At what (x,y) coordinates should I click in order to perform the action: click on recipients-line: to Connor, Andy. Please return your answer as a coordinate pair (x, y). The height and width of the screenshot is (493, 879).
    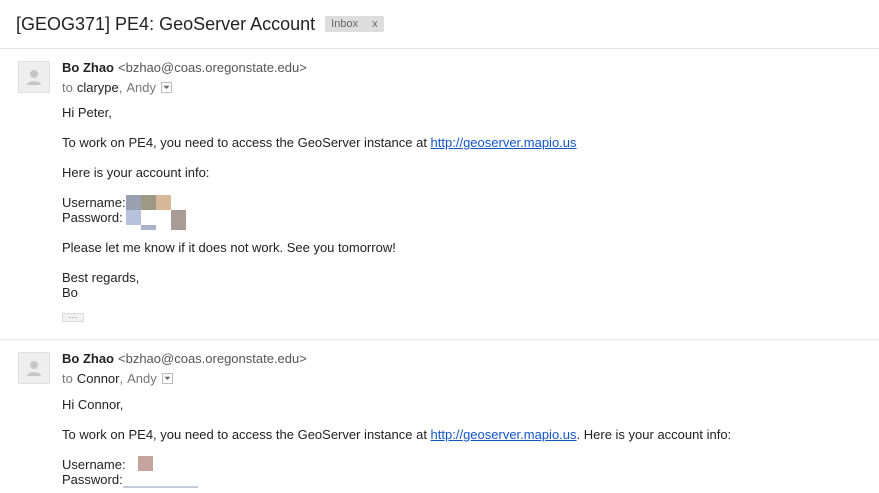
    Looking at the image, I should click on (117, 378).